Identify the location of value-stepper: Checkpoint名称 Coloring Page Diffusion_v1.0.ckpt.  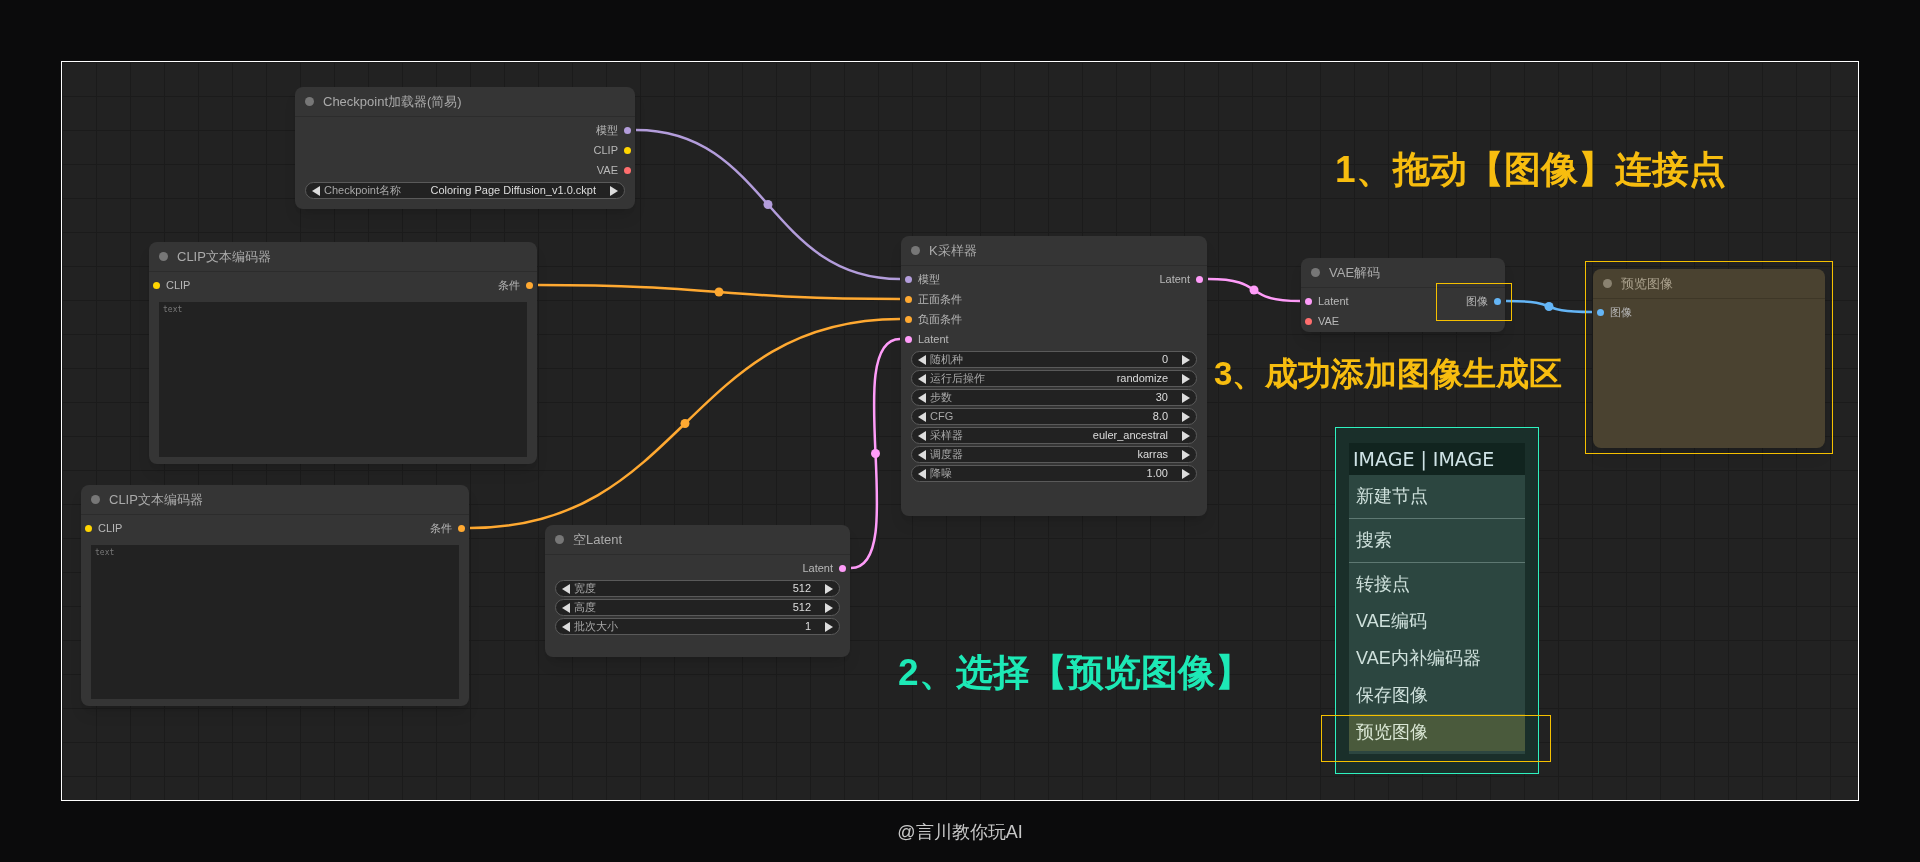
(465, 190).